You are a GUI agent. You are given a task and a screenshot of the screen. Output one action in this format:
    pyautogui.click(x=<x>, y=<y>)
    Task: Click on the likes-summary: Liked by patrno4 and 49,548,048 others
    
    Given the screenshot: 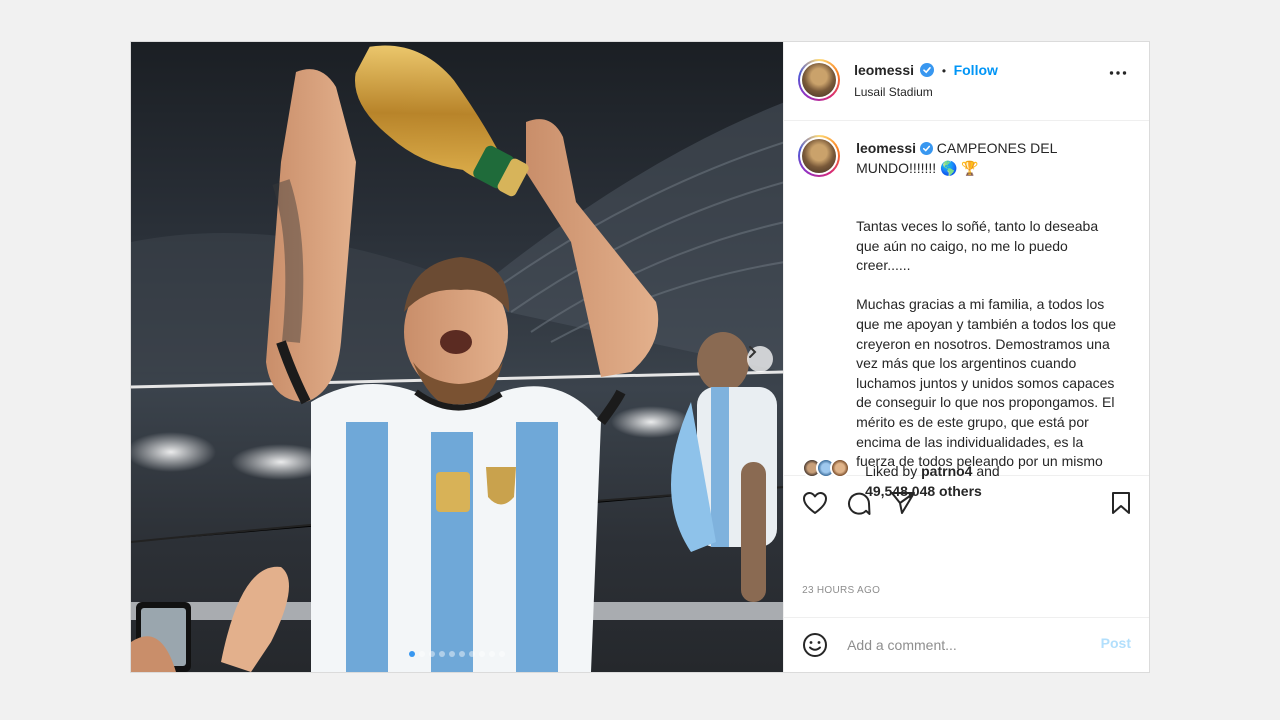 What is the action you would take?
    pyautogui.click(x=932, y=481)
    